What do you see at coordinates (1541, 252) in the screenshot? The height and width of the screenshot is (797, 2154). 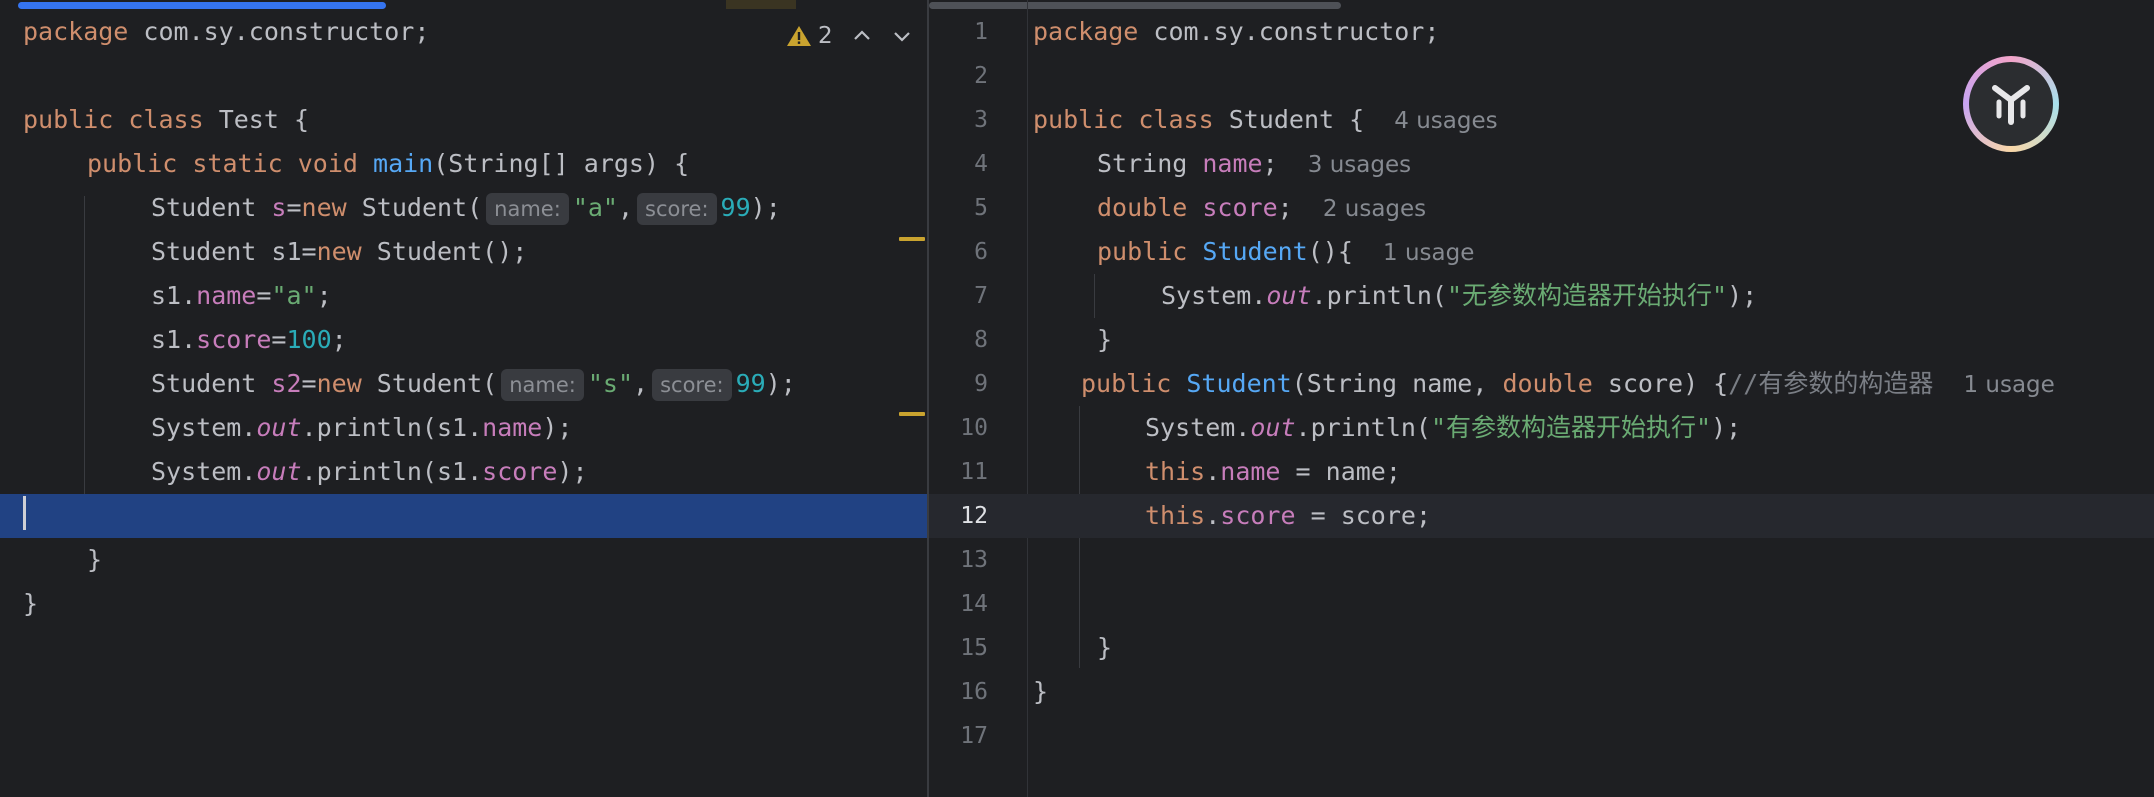 I see `code-line-6: public Student(){ 1 usage` at bounding box center [1541, 252].